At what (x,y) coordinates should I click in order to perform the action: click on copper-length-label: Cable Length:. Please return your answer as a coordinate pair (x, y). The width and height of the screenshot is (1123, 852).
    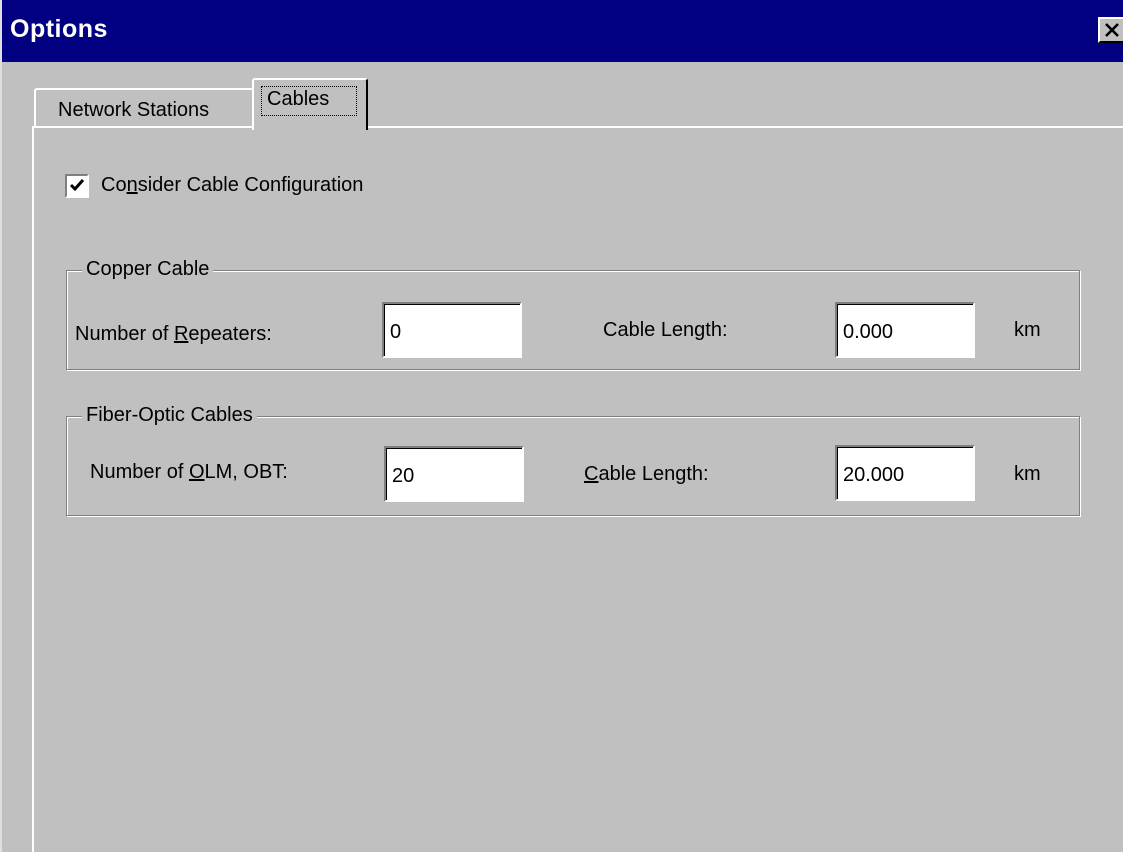
    Looking at the image, I should click on (665, 330).